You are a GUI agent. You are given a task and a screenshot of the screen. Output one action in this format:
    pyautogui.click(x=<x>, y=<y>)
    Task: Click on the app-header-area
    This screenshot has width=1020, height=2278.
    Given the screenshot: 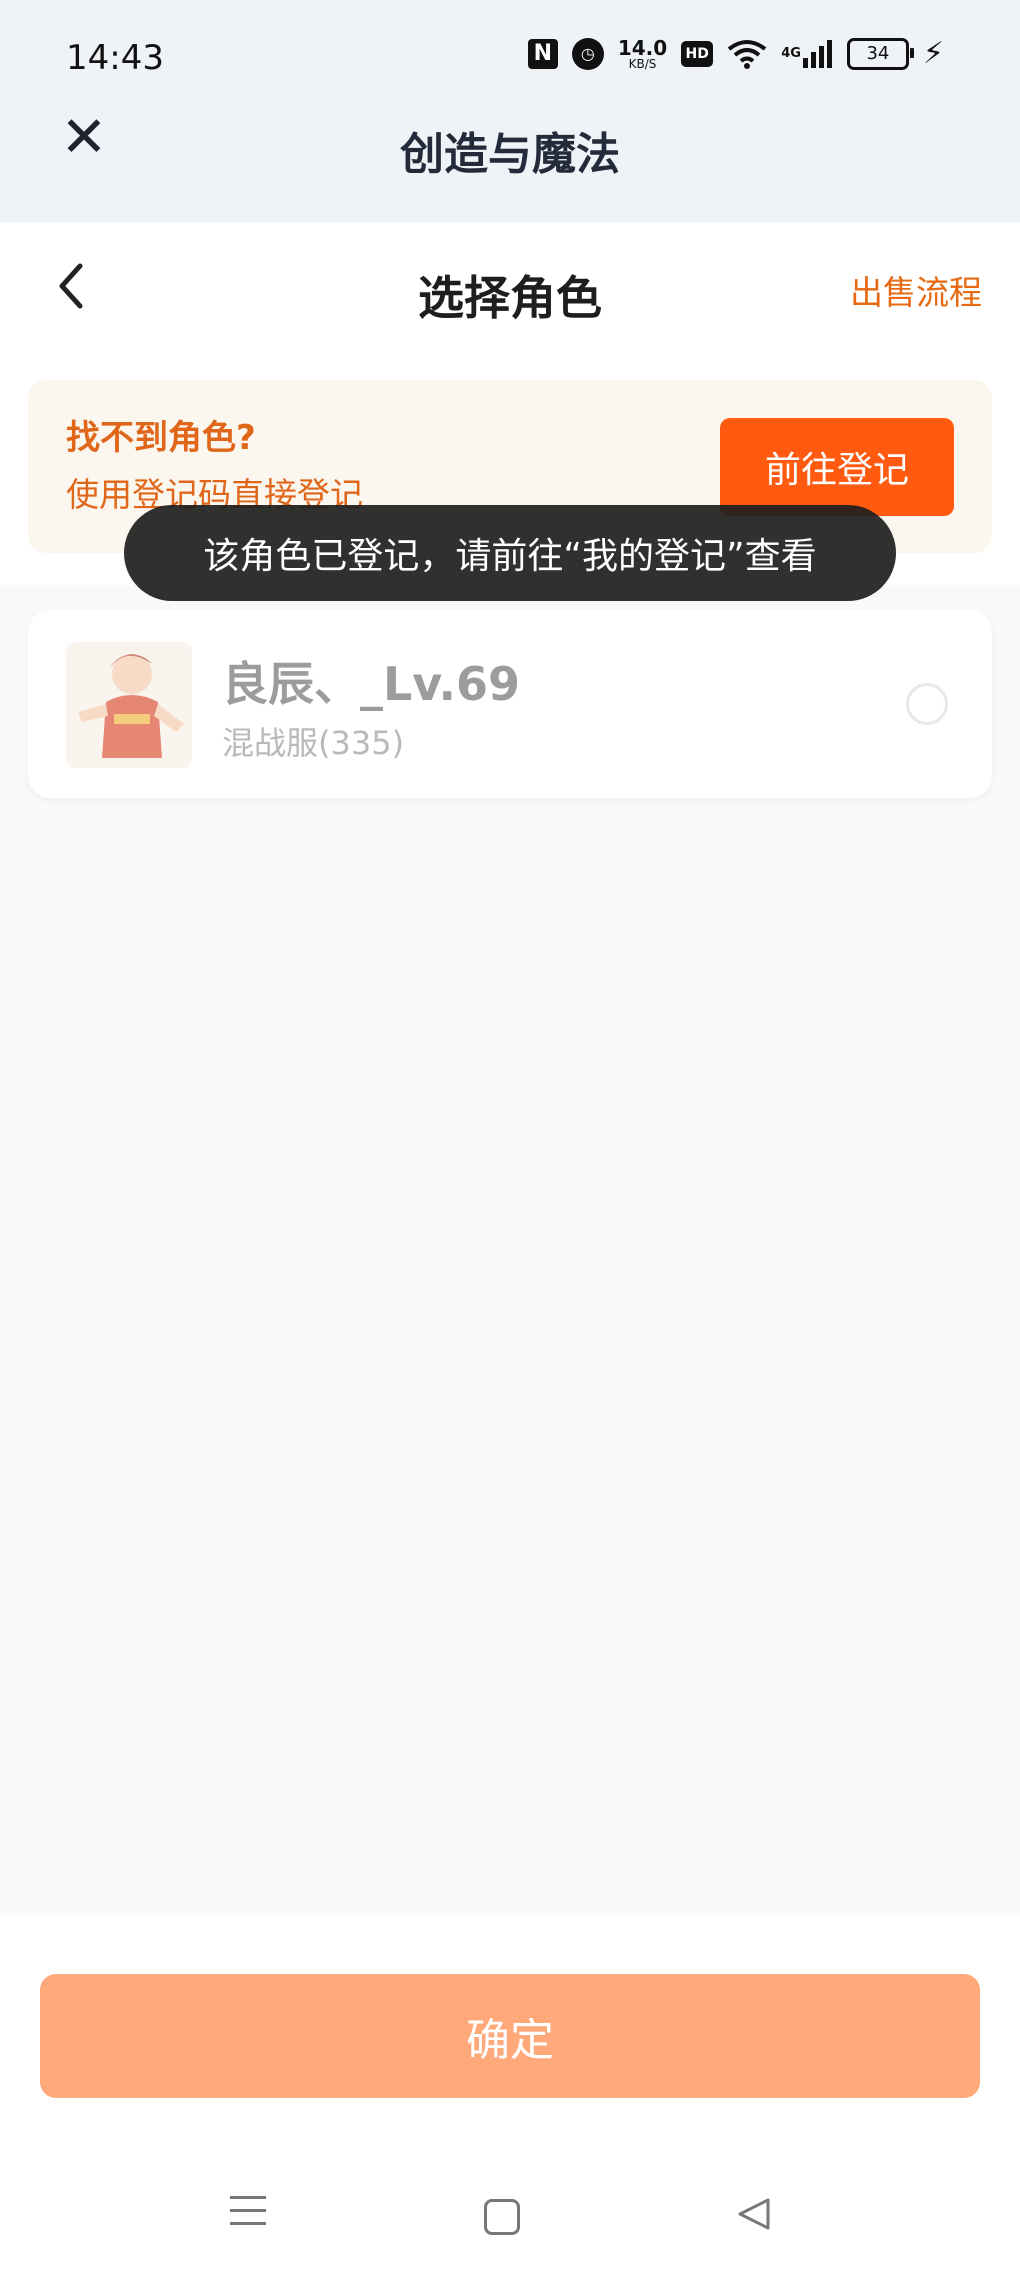 What is the action you would take?
    pyautogui.click(x=510, y=111)
    